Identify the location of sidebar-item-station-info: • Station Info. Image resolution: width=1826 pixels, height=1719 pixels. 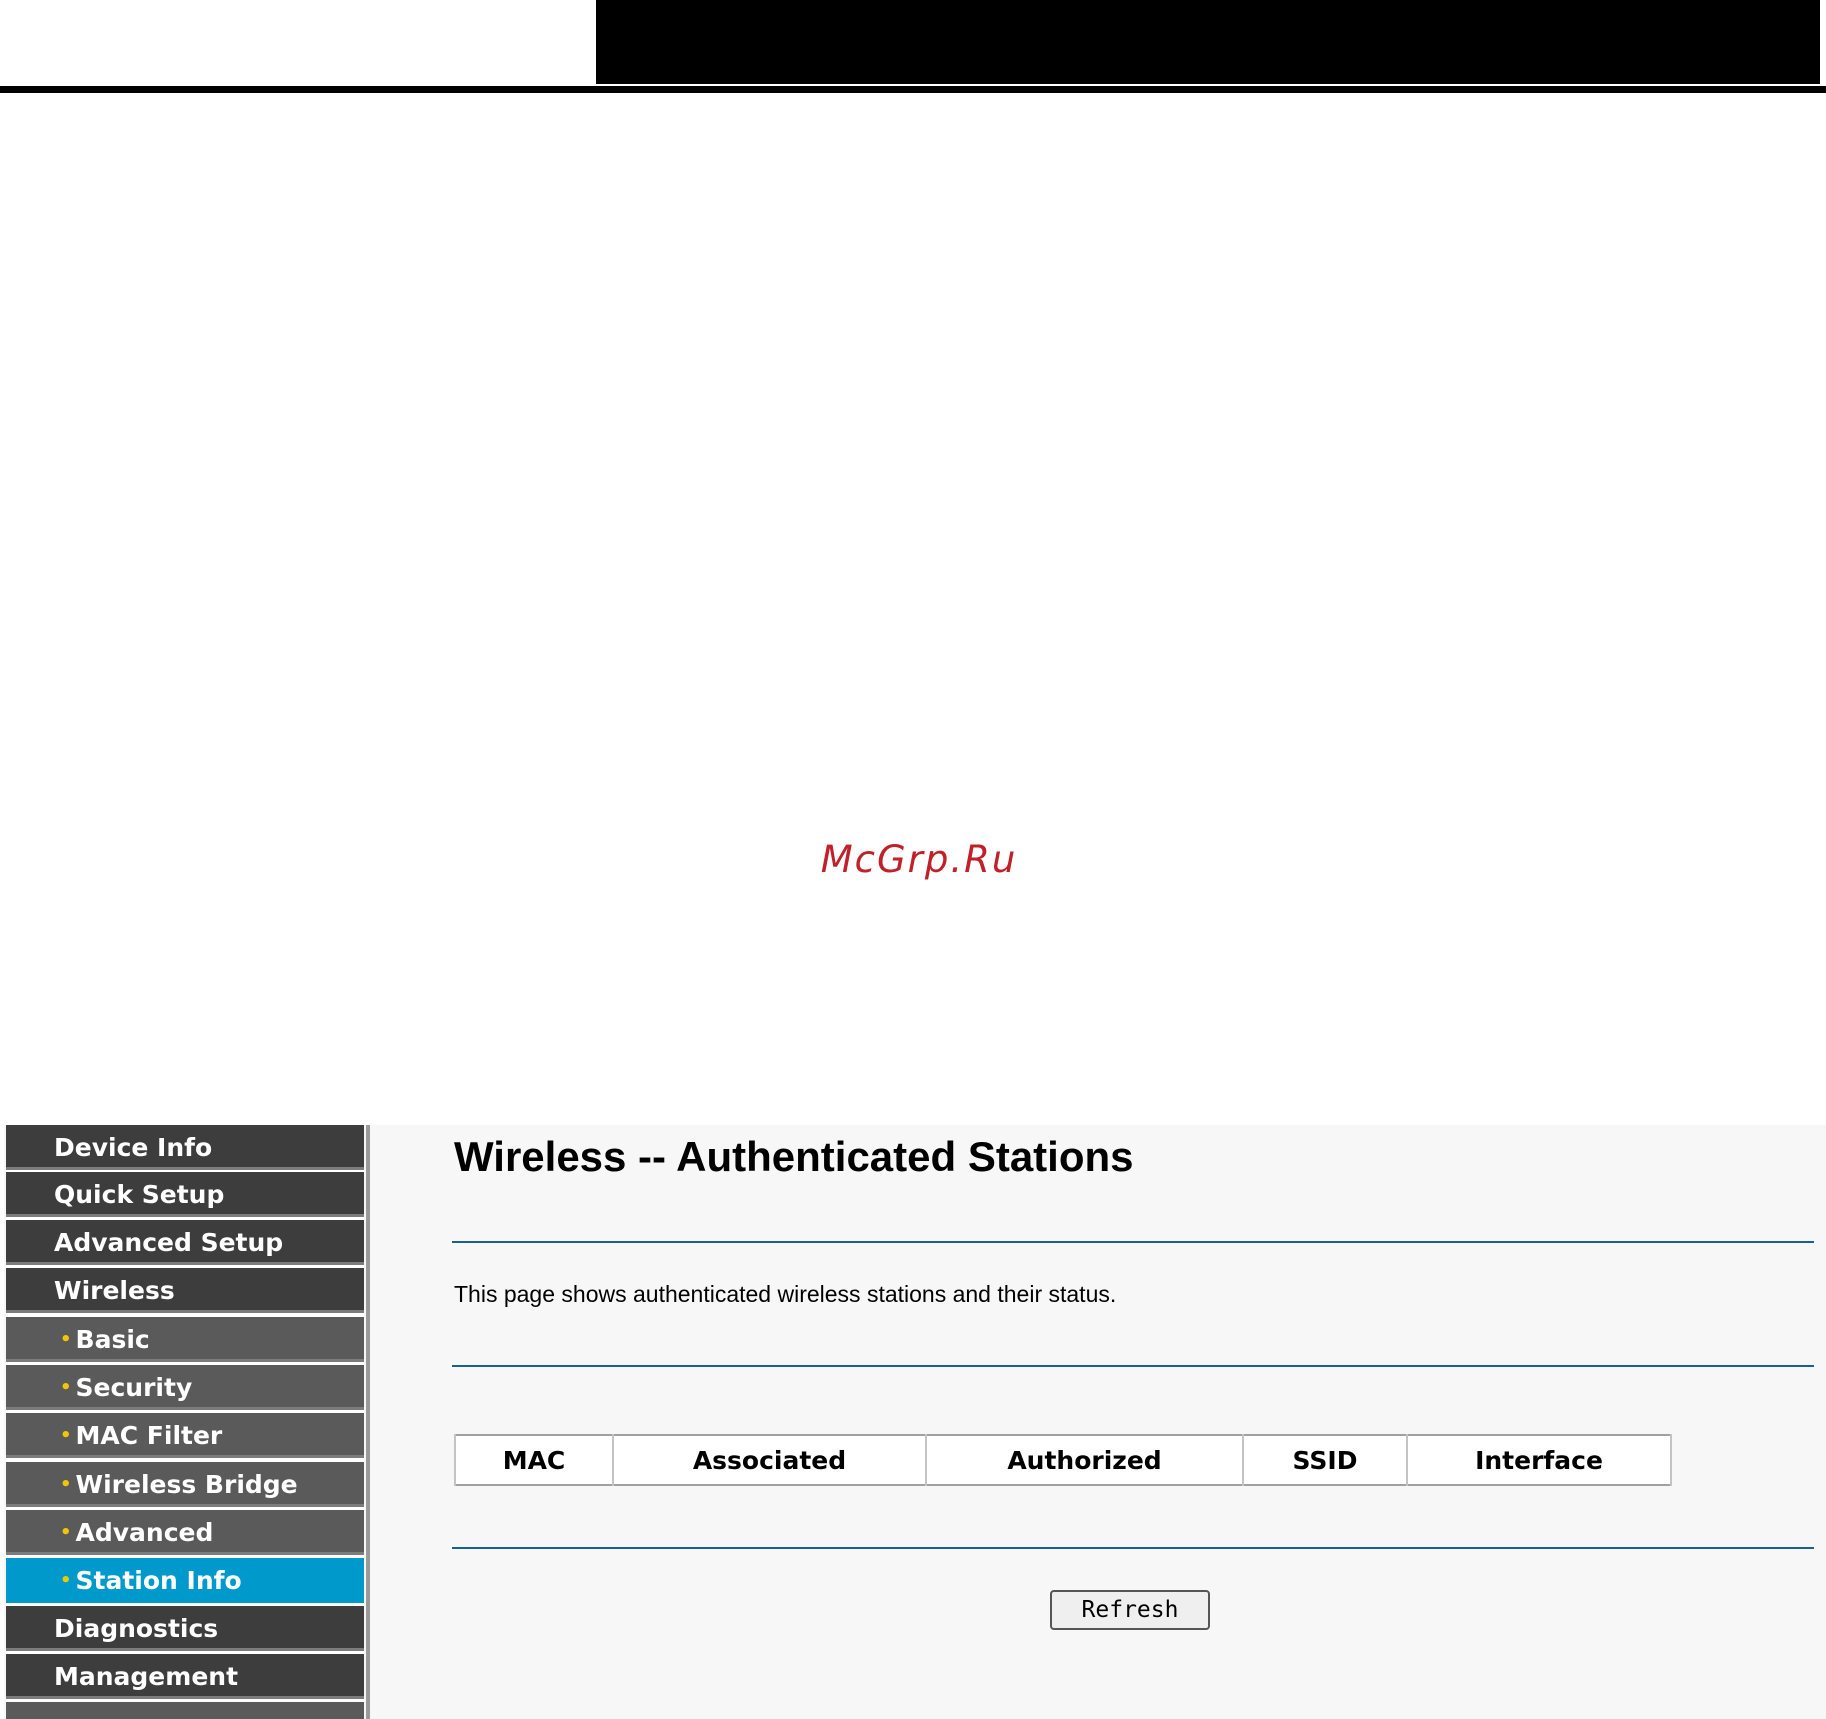
(185, 1580).